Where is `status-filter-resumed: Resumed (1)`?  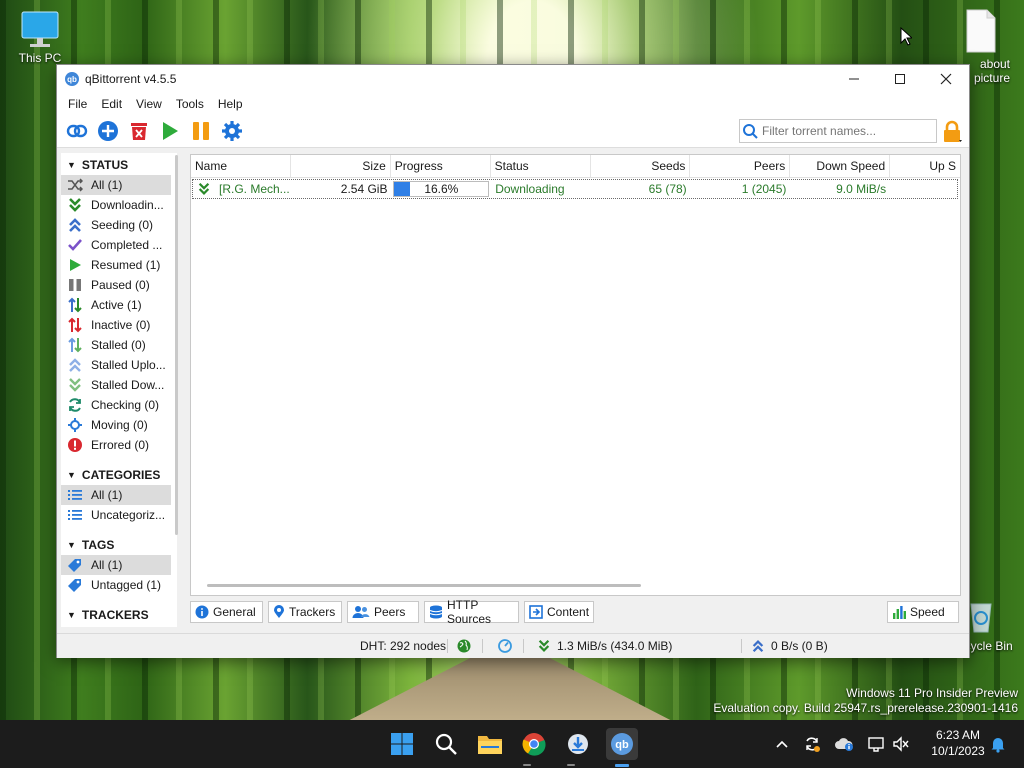 status-filter-resumed: Resumed (1) is located at coordinates (119, 265).